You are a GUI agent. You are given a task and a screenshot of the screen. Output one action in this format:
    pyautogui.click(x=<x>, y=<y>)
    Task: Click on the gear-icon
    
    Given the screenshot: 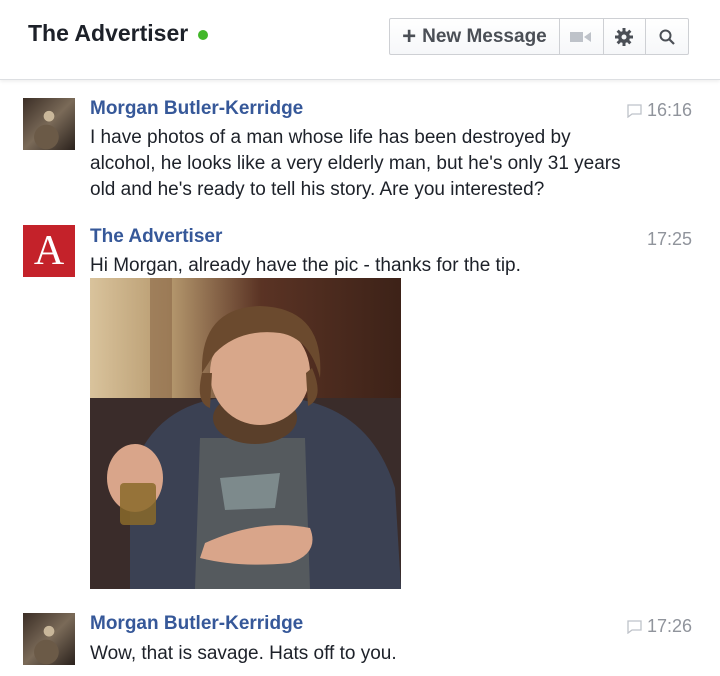 What is the action you would take?
    pyautogui.click(x=624, y=36)
    